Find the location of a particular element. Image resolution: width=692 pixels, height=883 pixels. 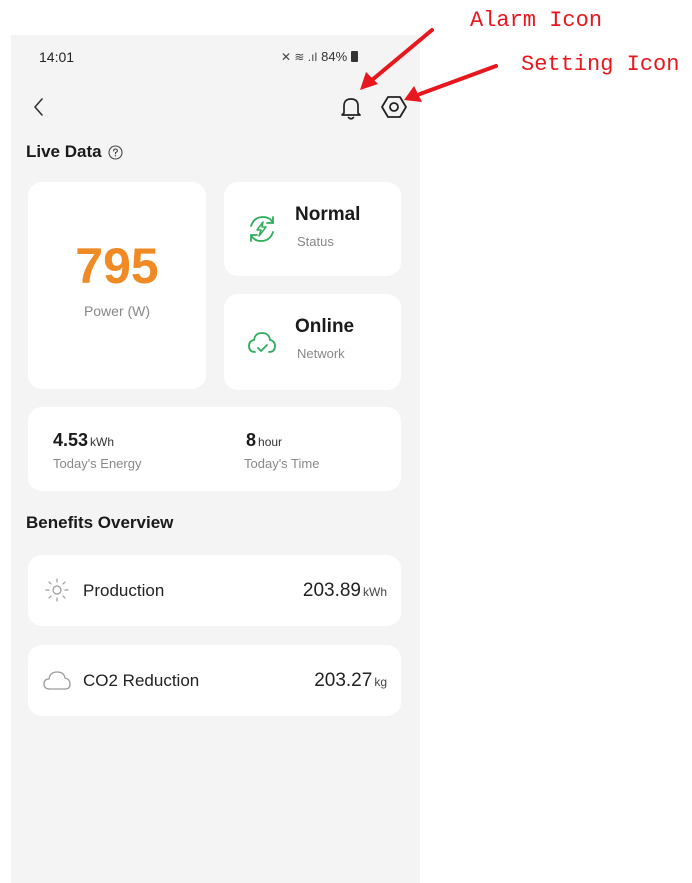

live-data-heading: Live Data is located at coordinates (74, 152).